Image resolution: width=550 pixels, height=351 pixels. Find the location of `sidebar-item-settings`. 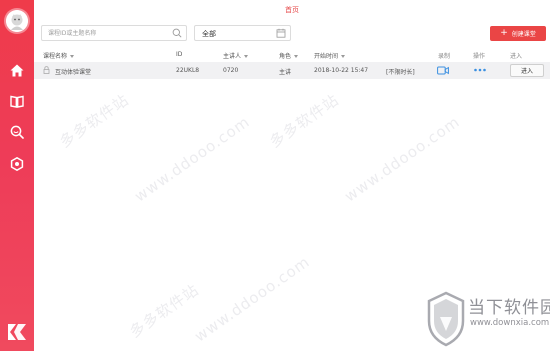

sidebar-item-settings is located at coordinates (17, 164).